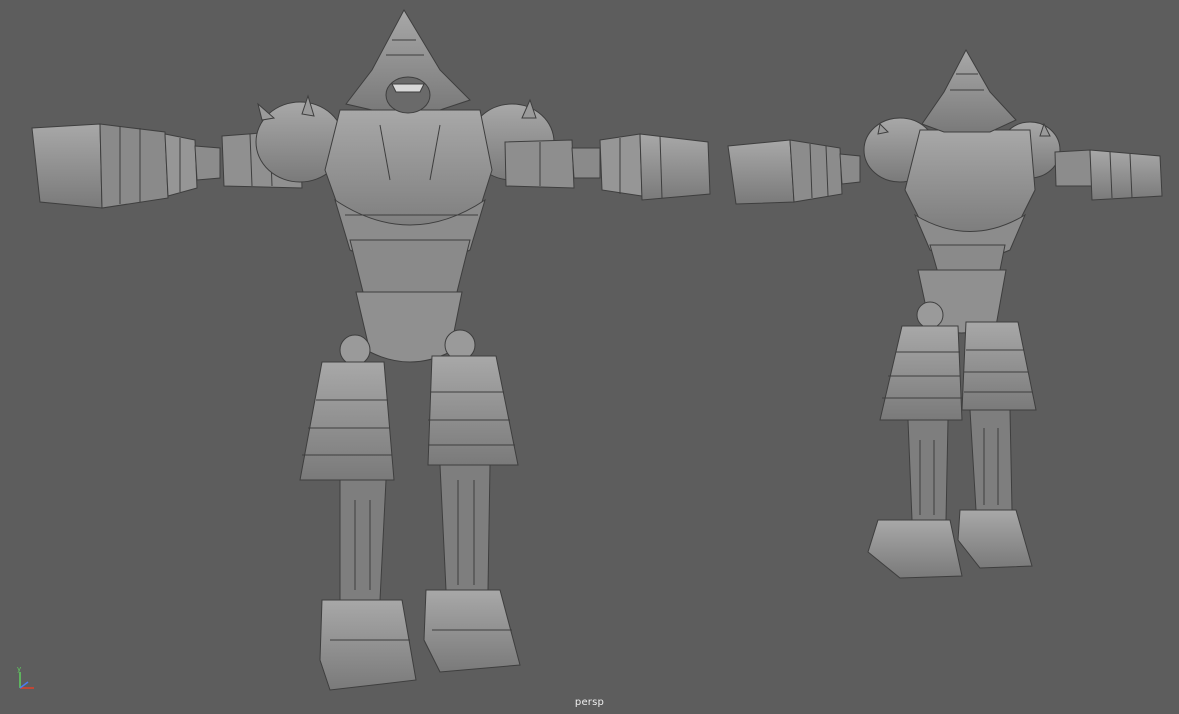 The image size is (1179, 714). Describe the element at coordinates (590, 149) in the screenshot. I see `right-arm` at that location.